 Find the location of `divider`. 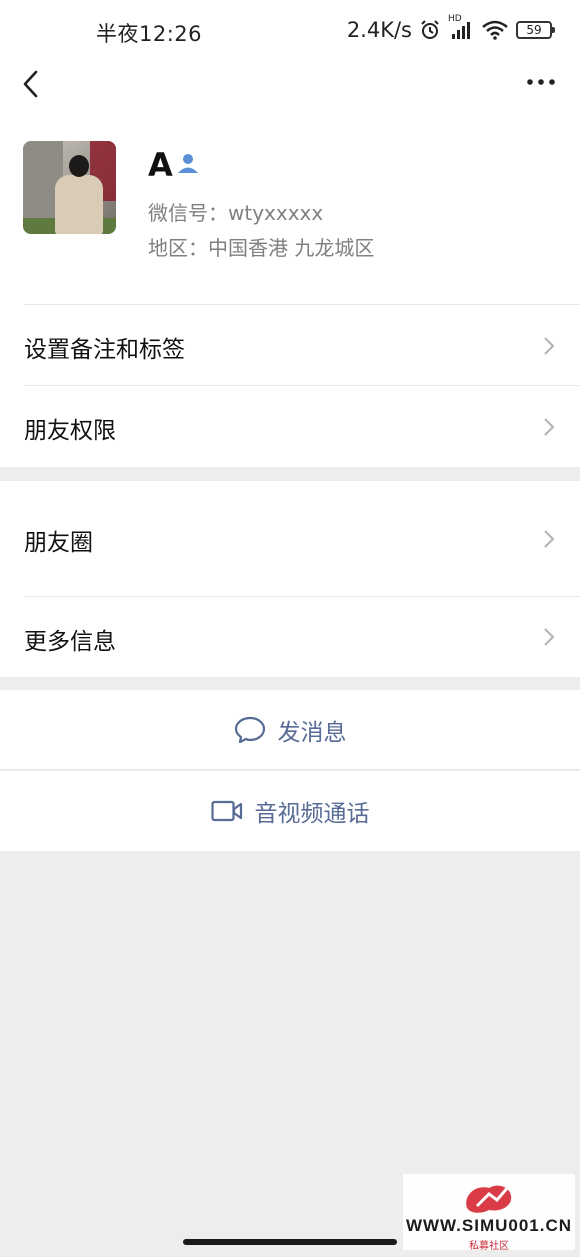

divider is located at coordinates (290, 769).